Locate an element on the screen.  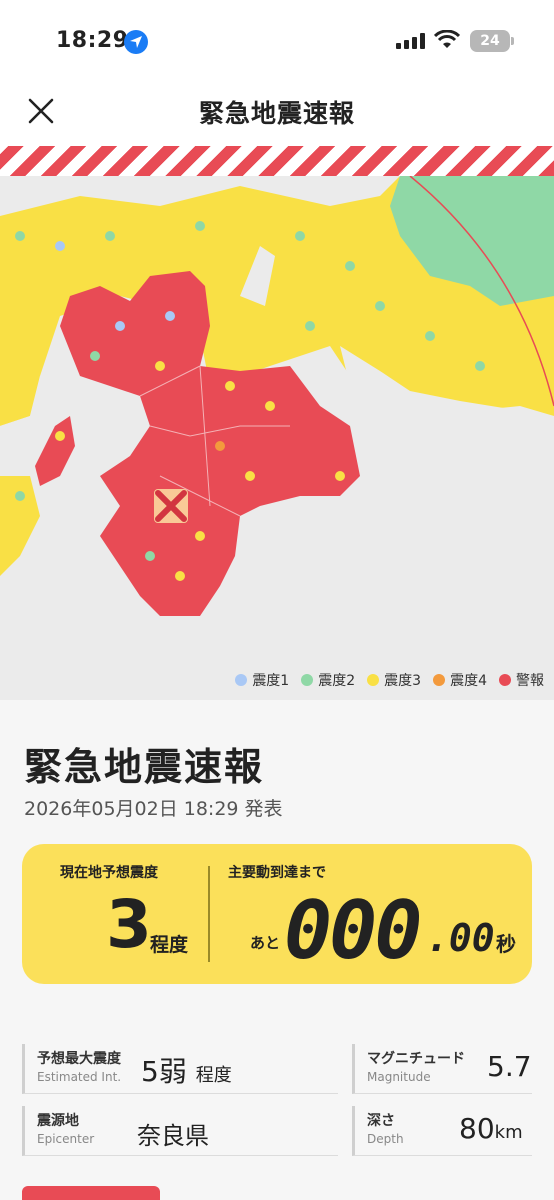
legend-item: 震度2 is located at coordinates (328, 680).